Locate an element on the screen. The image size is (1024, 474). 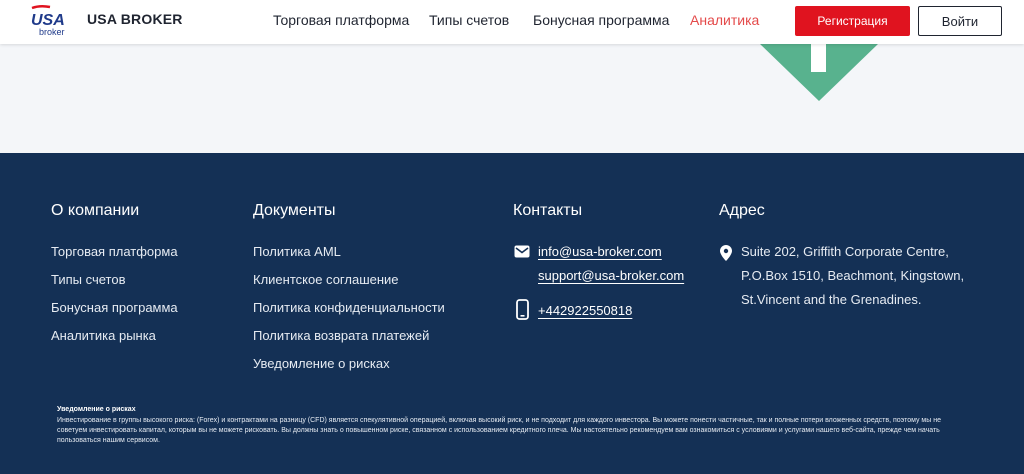
documents-heading: Документы is located at coordinates (294, 210).